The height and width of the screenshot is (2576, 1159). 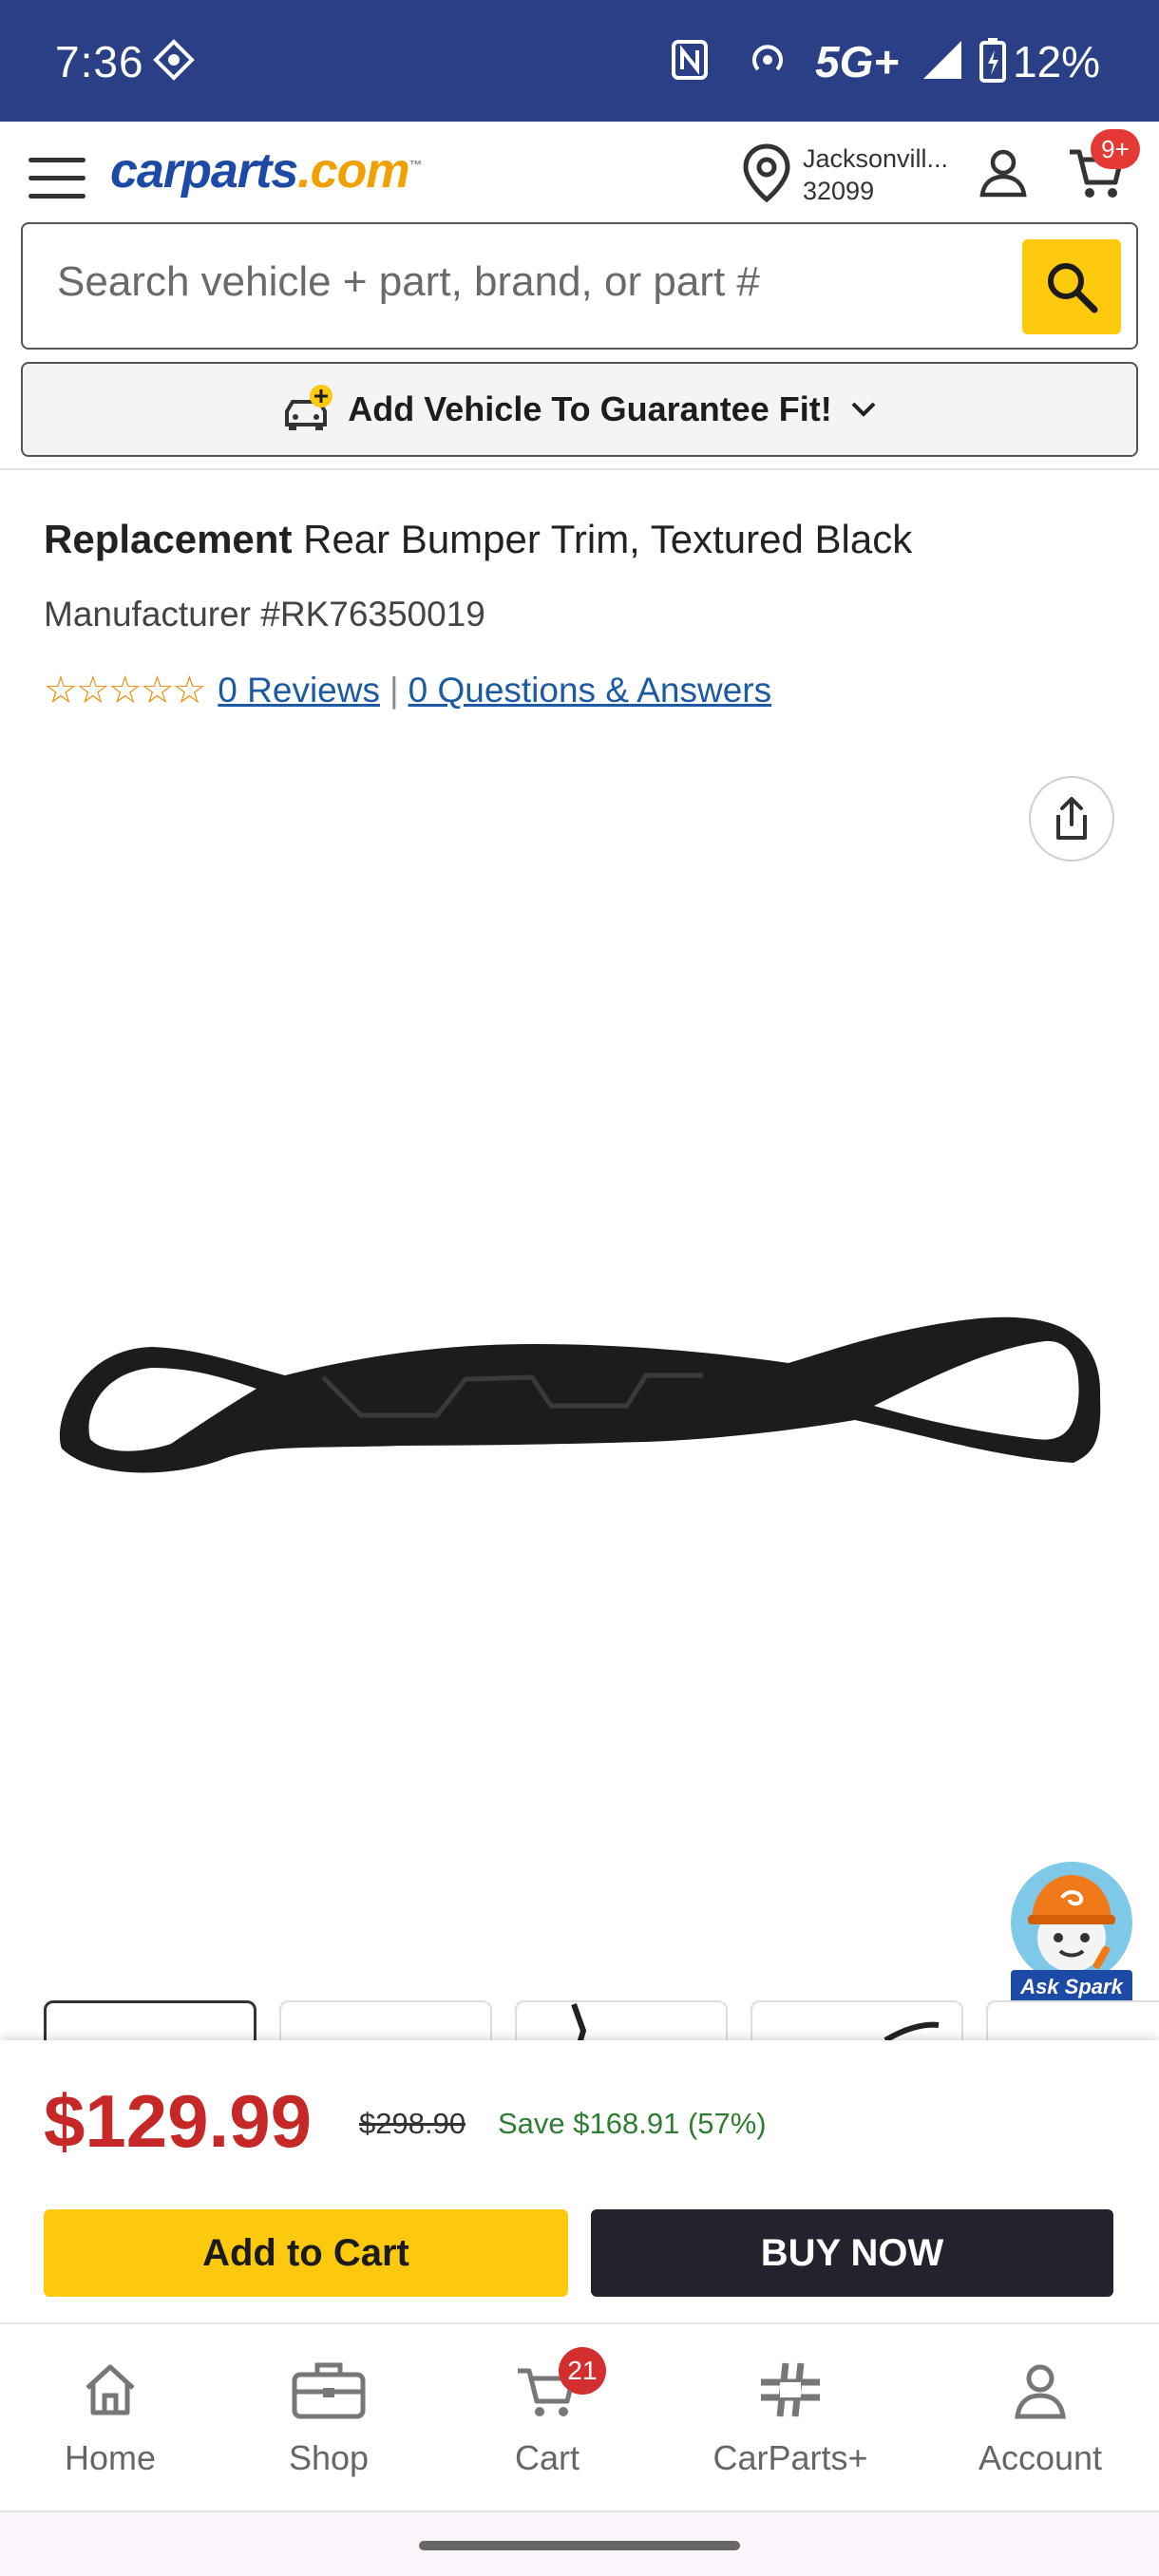 What do you see at coordinates (412, 2123) in the screenshot?
I see `original-price: $298.90` at bounding box center [412, 2123].